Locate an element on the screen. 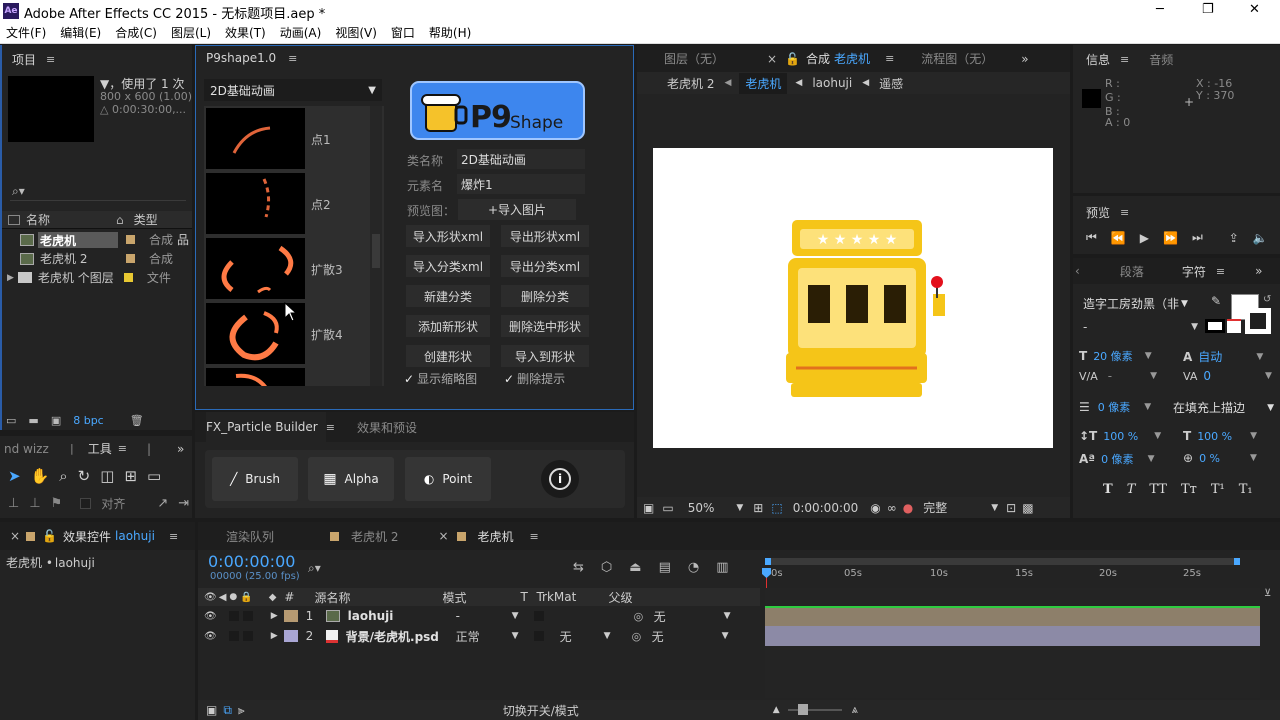  tab-comp-name: 老虎机 is located at coordinates (852, 58).